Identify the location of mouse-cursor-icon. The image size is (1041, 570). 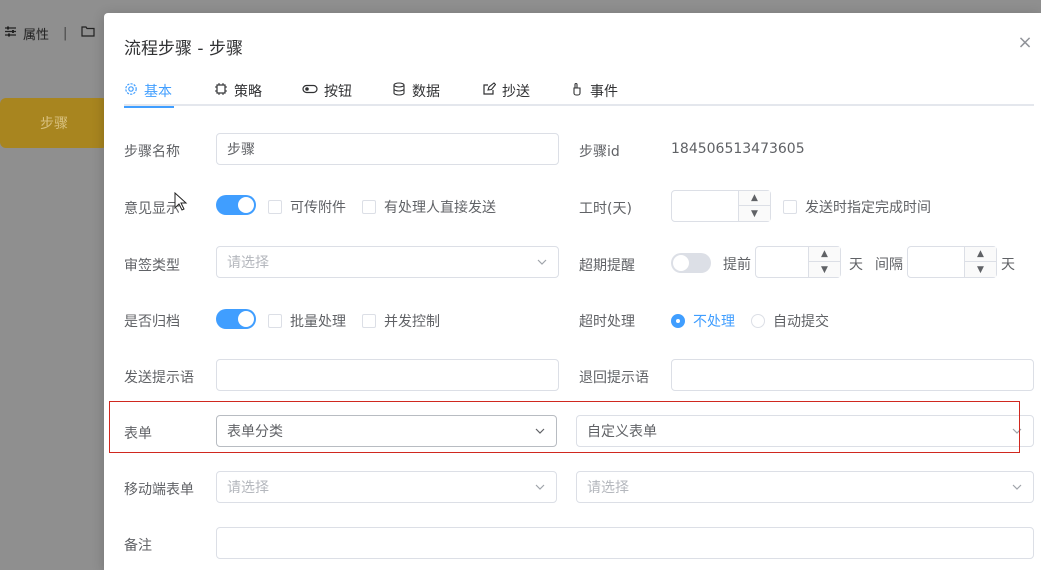
(181, 201).